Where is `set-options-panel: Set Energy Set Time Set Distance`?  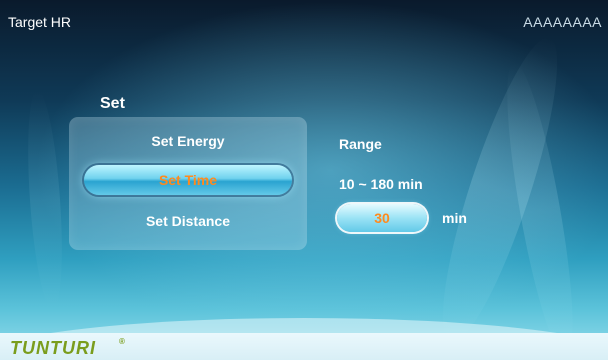 set-options-panel: Set Energy Set Time Set Distance is located at coordinates (188, 183).